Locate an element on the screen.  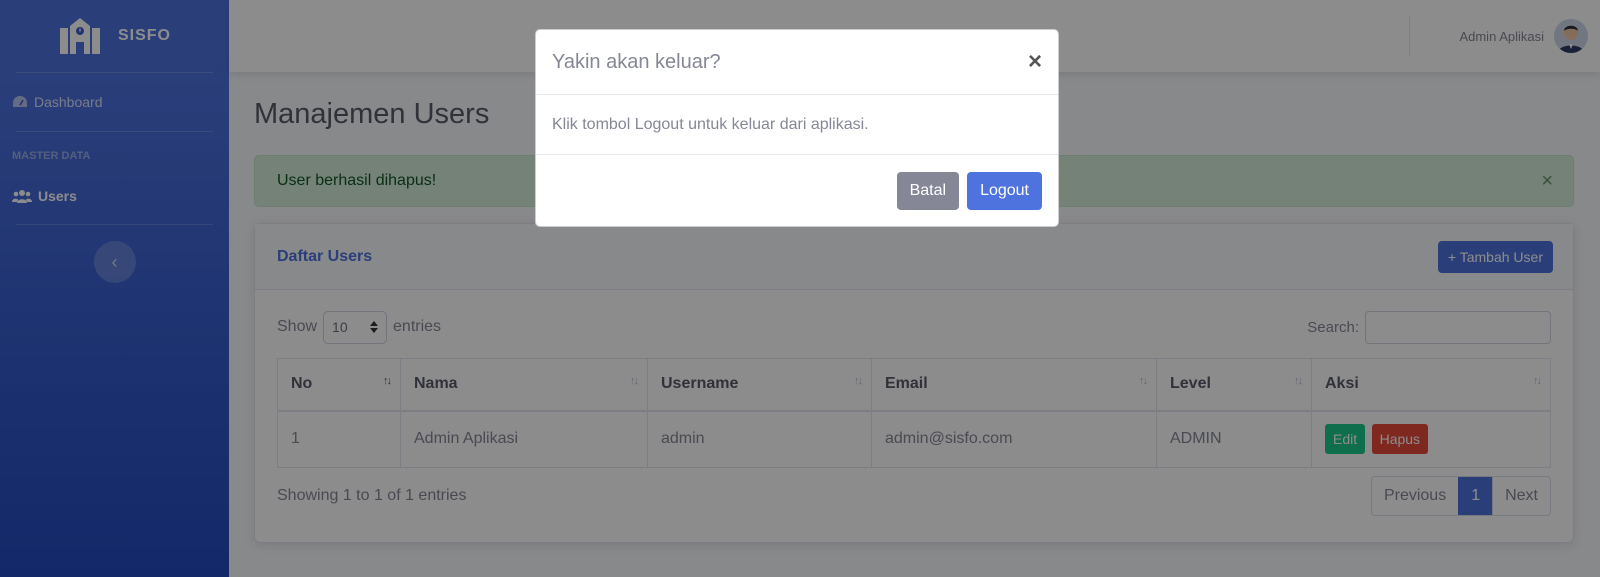
close-icon: × is located at coordinates (1035, 62).